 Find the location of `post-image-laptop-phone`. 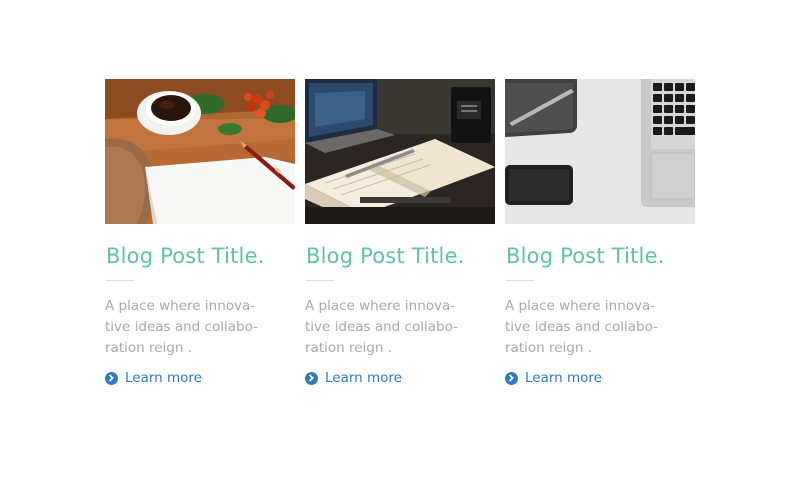

post-image-laptop-phone is located at coordinates (600, 151).